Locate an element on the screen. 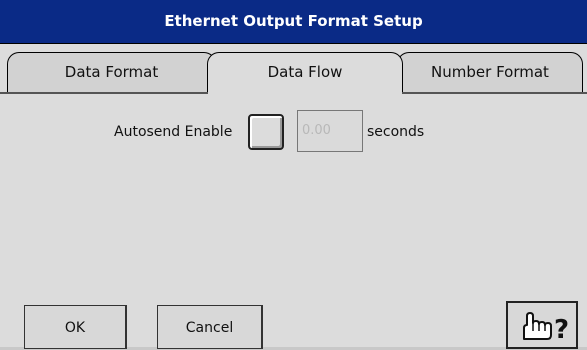 This screenshot has width=587, height=350. ok-button: OK is located at coordinates (75, 327).